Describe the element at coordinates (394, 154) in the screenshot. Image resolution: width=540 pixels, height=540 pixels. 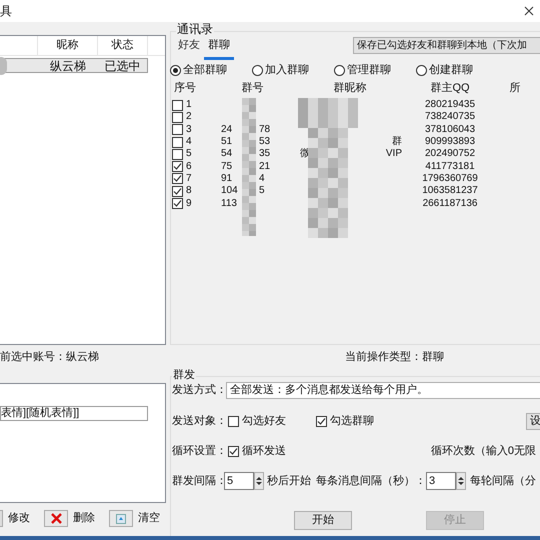
I see `group-name: VIP` at that location.